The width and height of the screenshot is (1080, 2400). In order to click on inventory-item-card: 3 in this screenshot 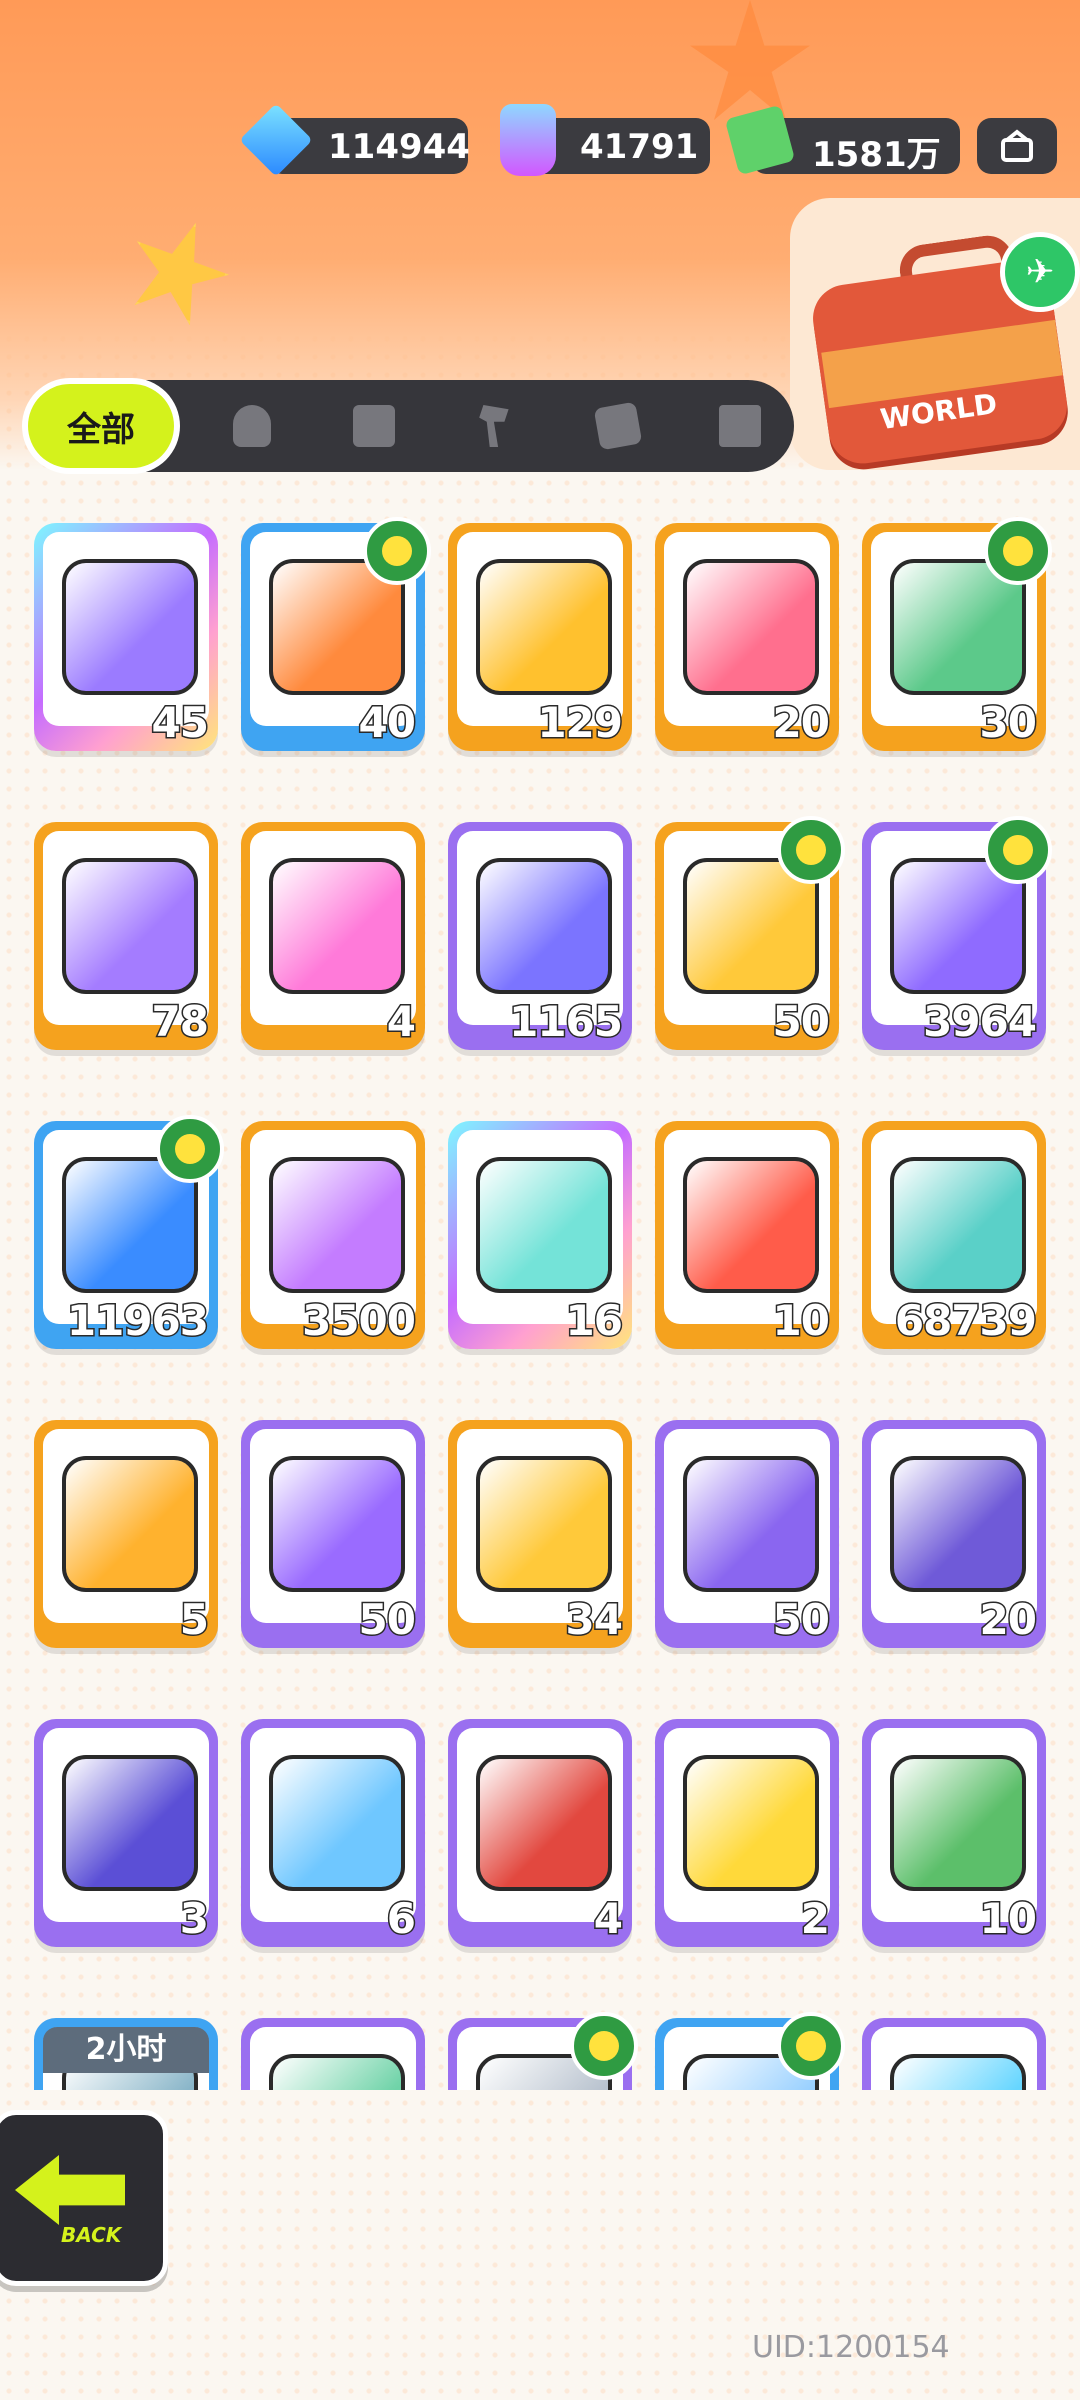, I will do `click(126, 1833)`.